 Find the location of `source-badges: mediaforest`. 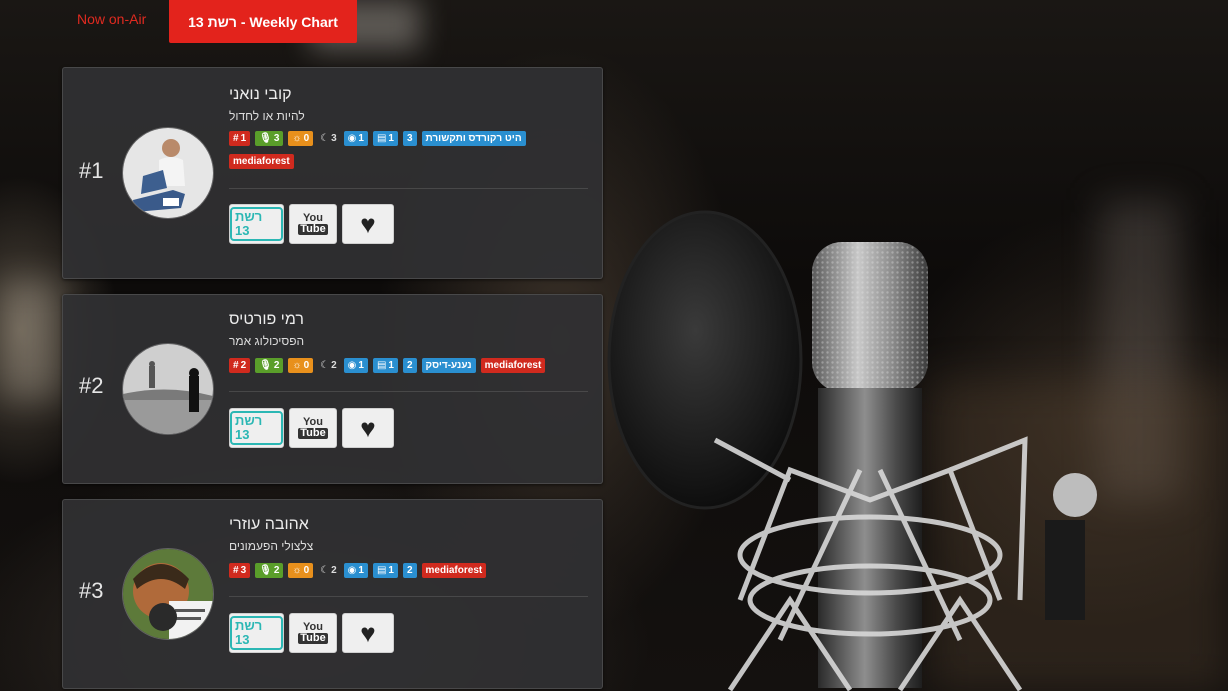

source-badges: mediaforest is located at coordinates (261, 161).